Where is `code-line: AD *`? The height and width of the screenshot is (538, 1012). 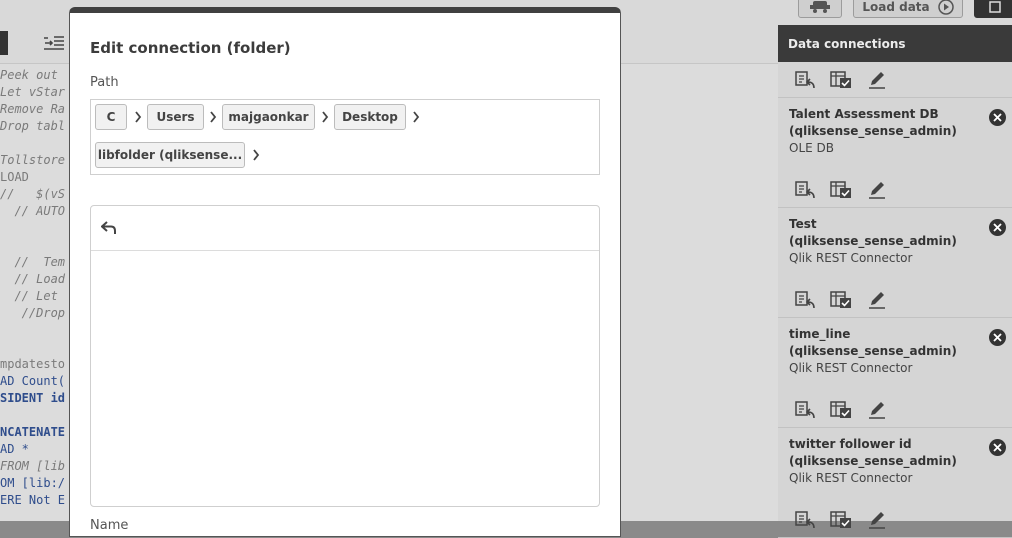
code-line: AD * is located at coordinates (14, 449).